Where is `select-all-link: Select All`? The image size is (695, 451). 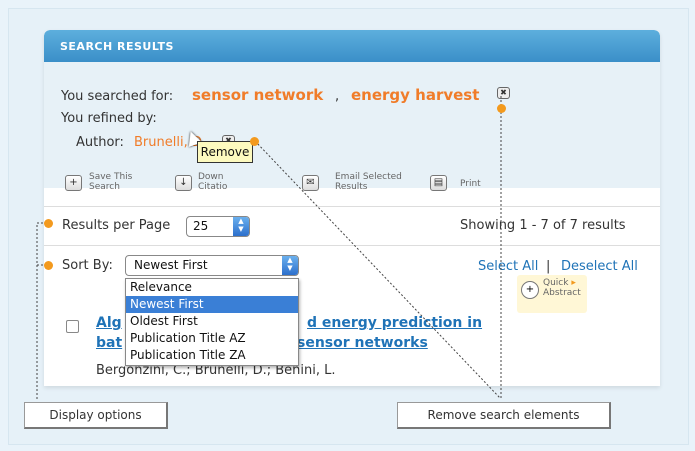
select-all-link: Select All is located at coordinates (508, 266).